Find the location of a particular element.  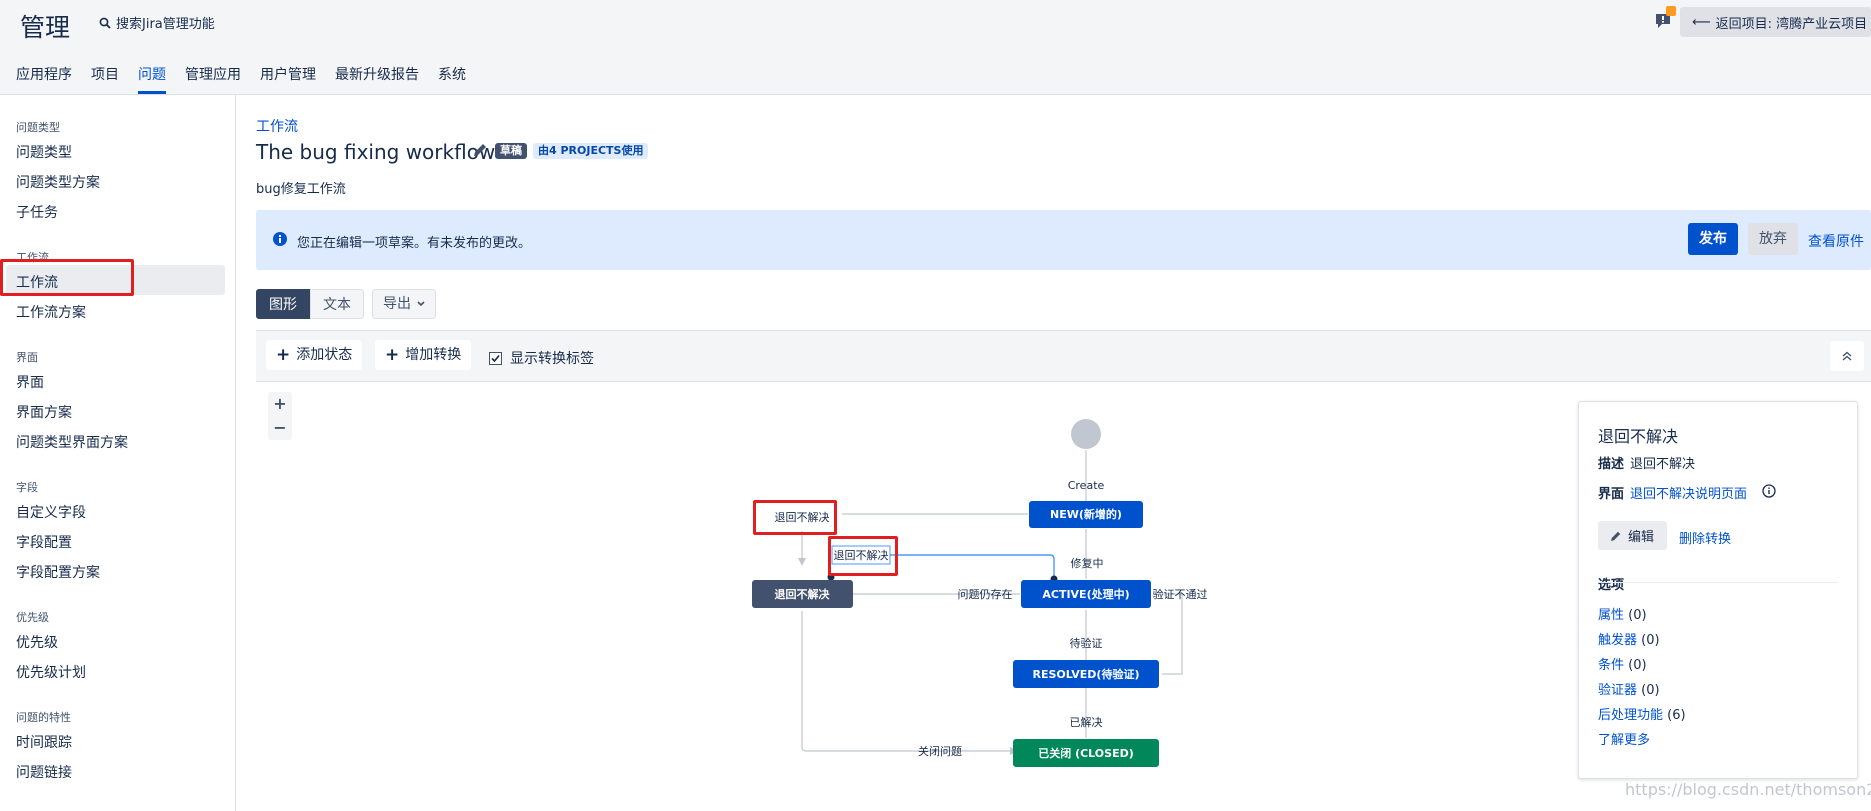

add-transition-button: + 增加转换 is located at coordinates (423, 355).